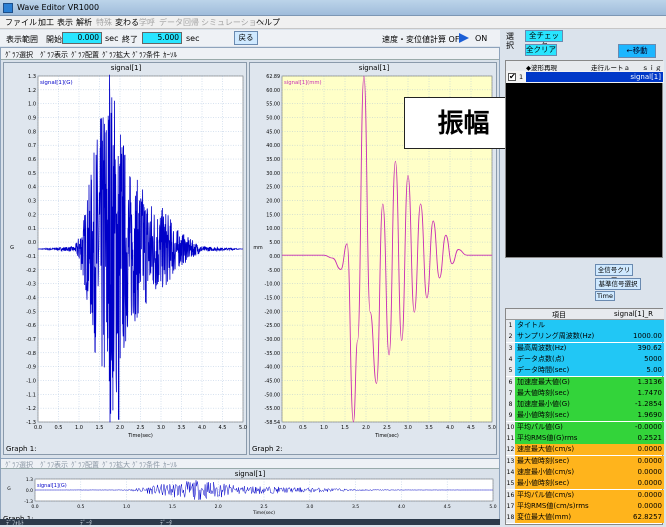 Image resolution: width=666 pixels, height=527 pixels. I want to click on x-tick-label: 2.0, so click(120, 428).